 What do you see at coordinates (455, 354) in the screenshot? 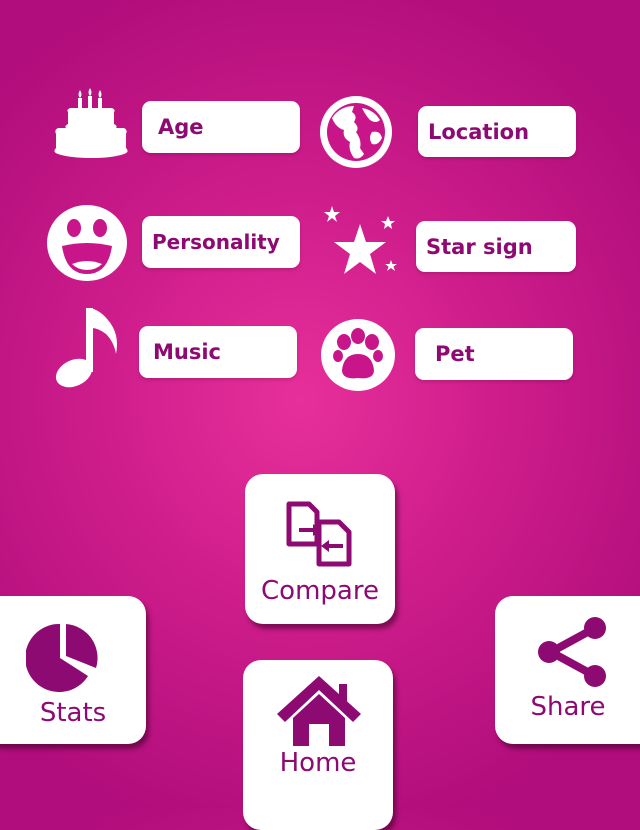
I see `pet-label: Pet` at bounding box center [455, 354].